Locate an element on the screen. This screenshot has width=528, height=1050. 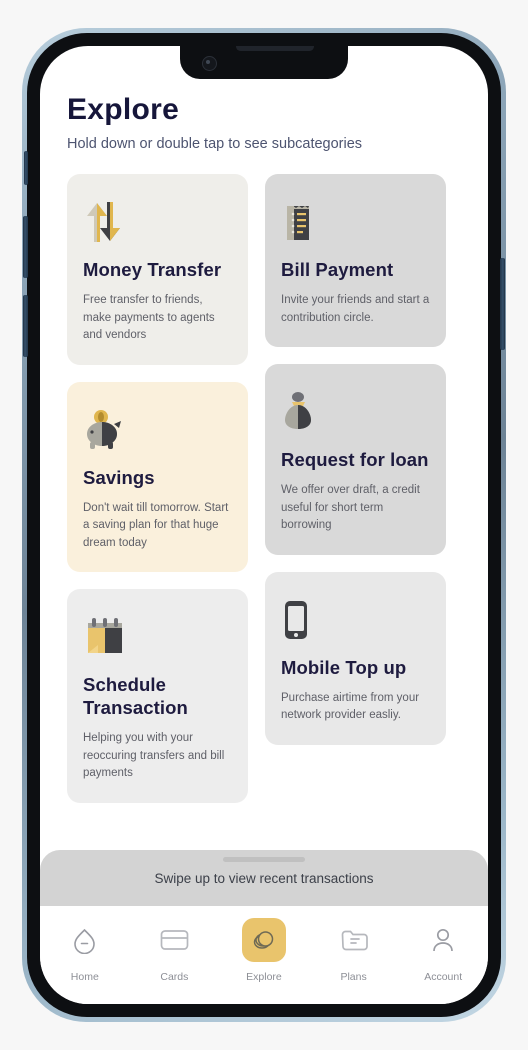
nav-item-account: Account is located at coordinates (443, 950).